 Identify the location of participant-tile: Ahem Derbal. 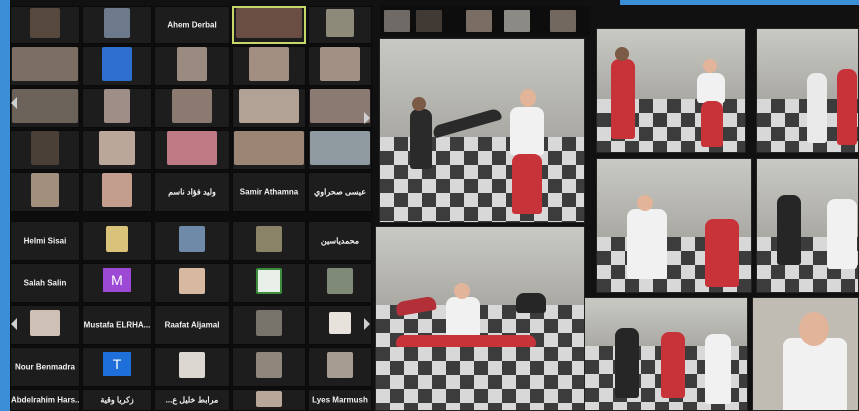
(192, 25).